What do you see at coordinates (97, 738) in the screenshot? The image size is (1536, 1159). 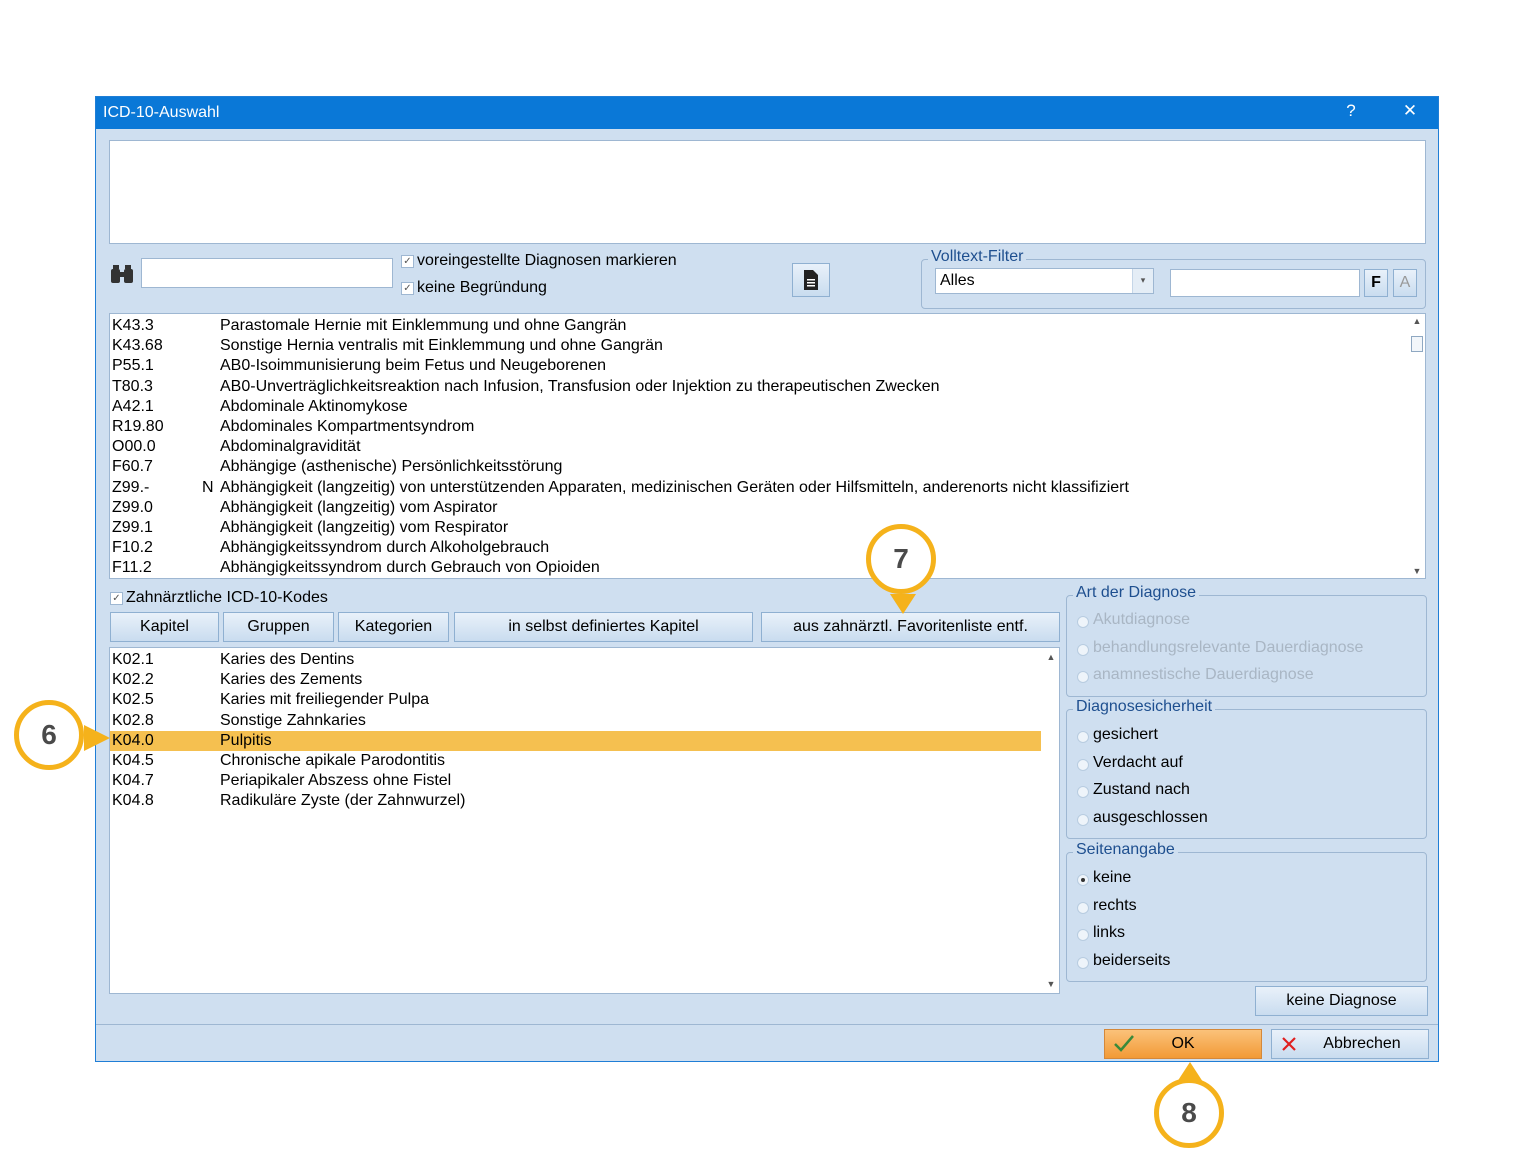 I see `callout-6-pointer` at bounding box center [97, 738].